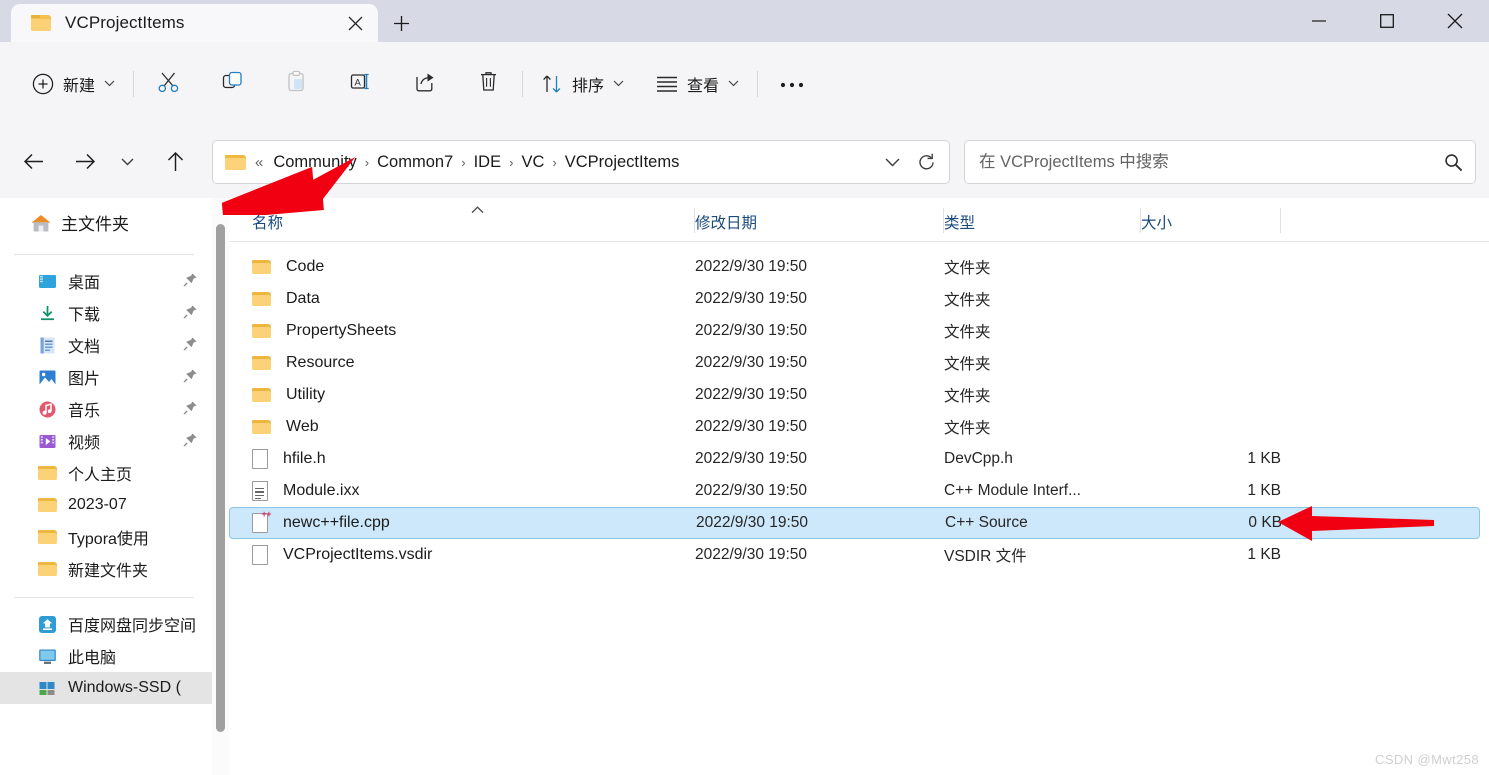  What do you see at coordinates (854, 427) in the screenshot?
I see `table-row: Web 2022/9/30 19:50 文件夹` at bounding box center [854, 427].